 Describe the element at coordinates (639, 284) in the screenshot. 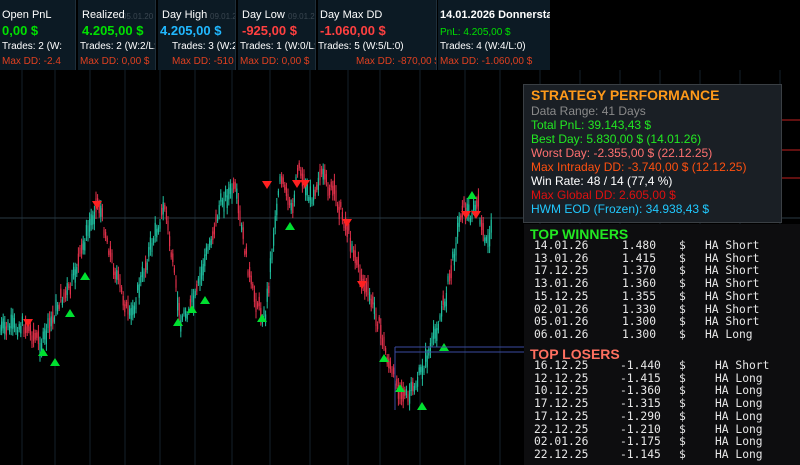

I see `row-amount: 1.360` at that location.